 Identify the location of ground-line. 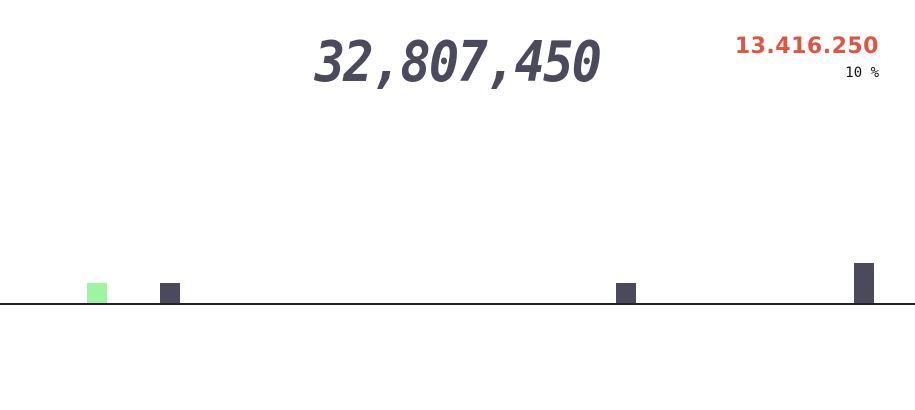
(457, 304).